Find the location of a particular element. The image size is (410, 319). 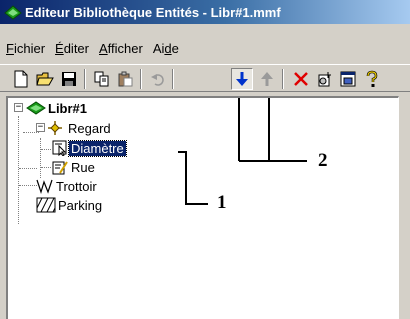

callout-overlay is located at coordinates (242, 151).